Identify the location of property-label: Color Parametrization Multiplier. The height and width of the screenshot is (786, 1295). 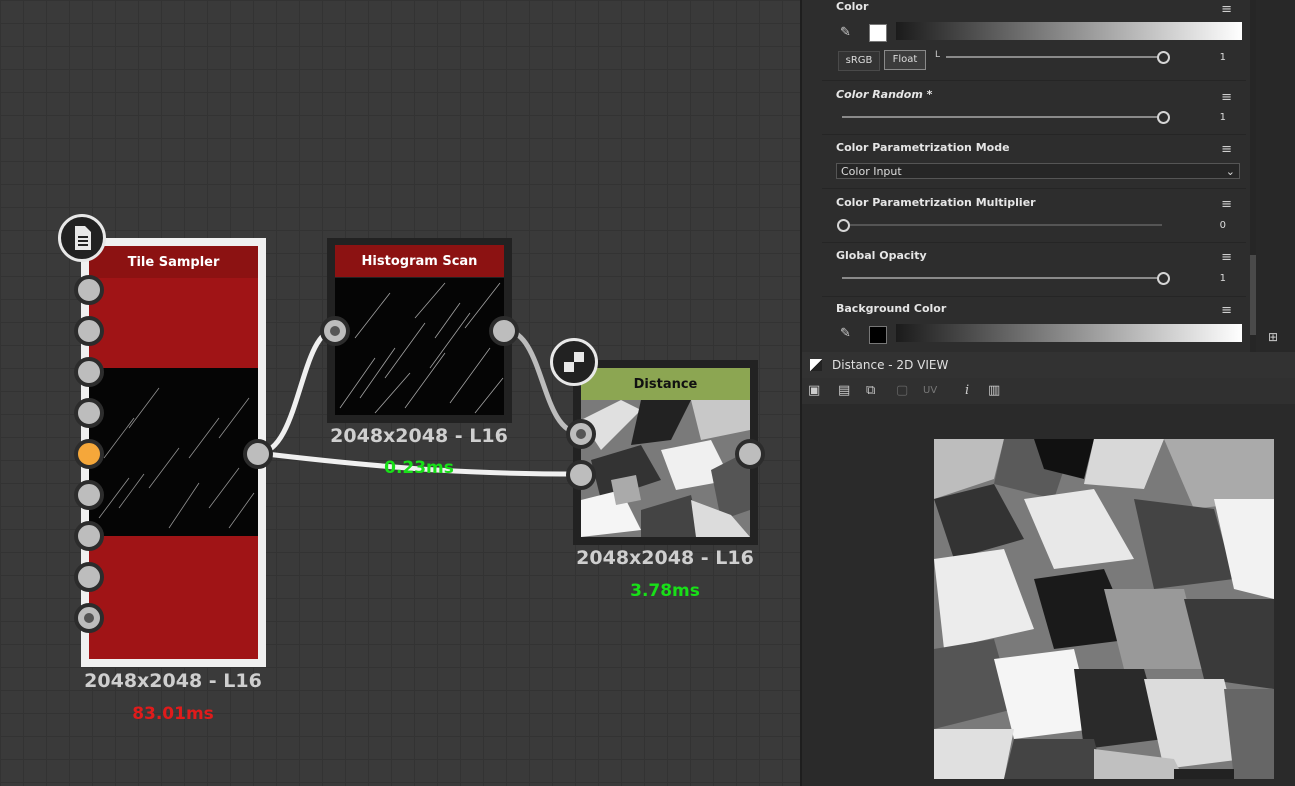
(936, 202).